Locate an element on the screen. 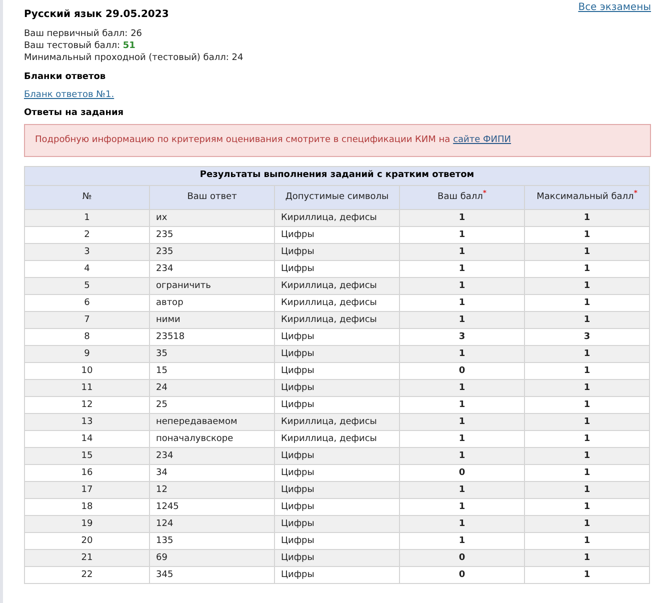 The width and height of the screenshot is (669, 603). column-header: Допустимые символы is located at coordinates (337, 198).